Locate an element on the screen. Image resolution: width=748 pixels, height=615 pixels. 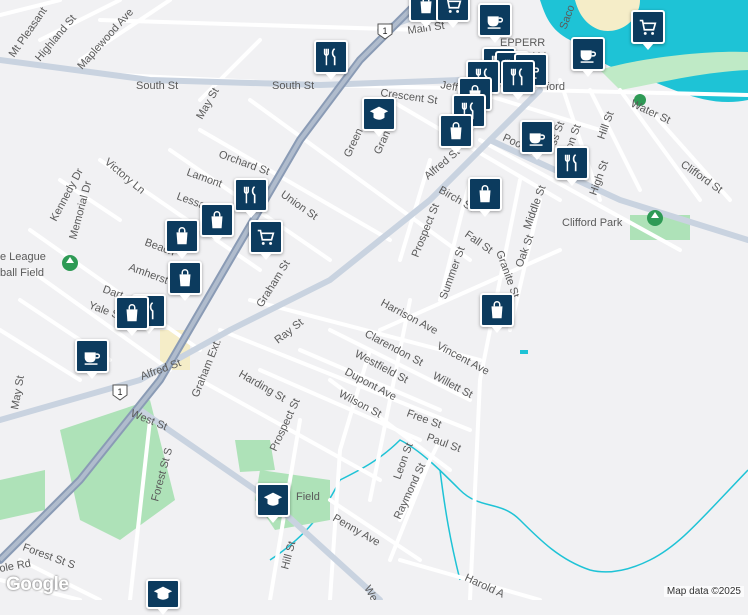
place-label-league-field: e League is located at coordinates (23, 257).